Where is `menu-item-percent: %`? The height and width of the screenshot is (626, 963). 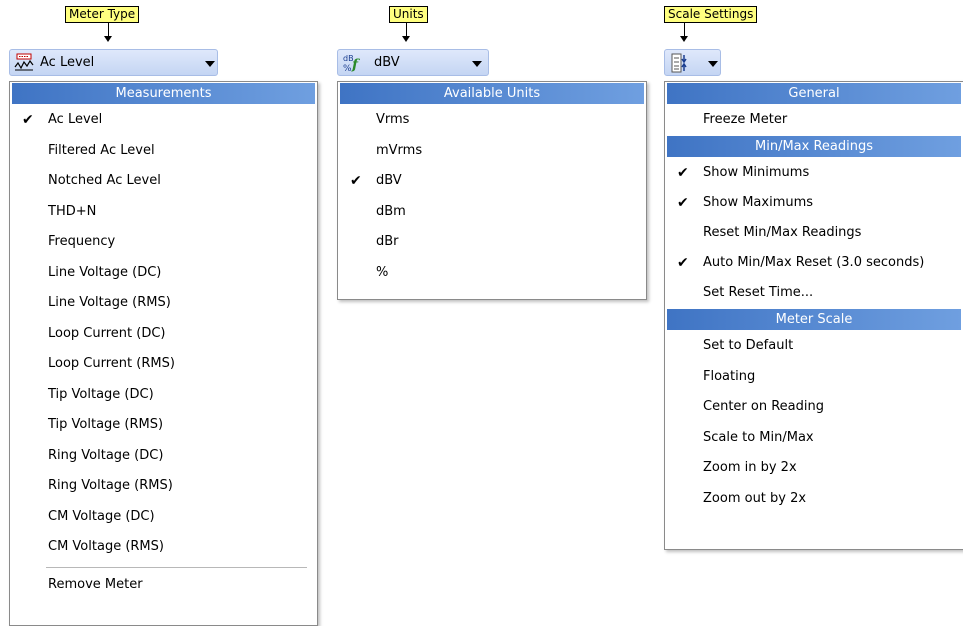 menu-item-percent: % is located at coordinates (492, 273).